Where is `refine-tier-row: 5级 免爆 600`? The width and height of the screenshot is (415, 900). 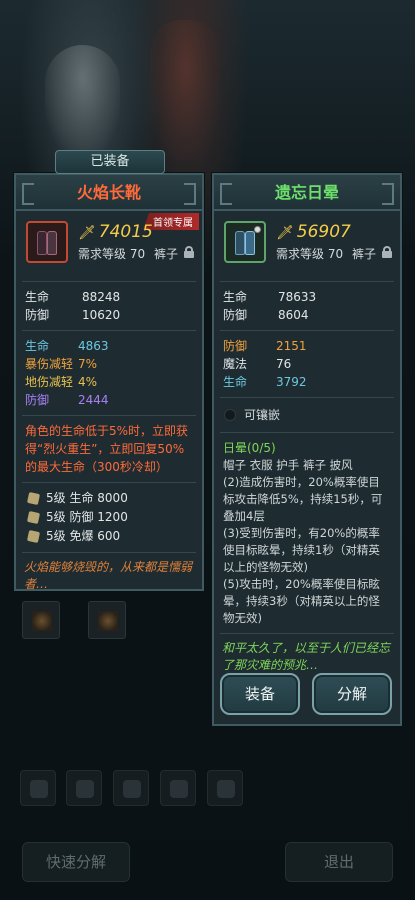 refine-tier-row: 5级 免爆 600 is located at coordinates (109, 536).